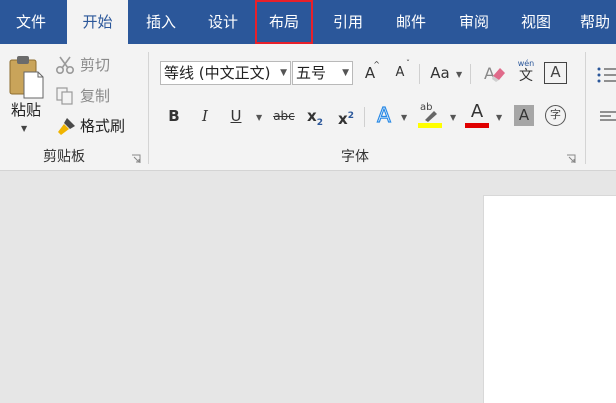 This screenshot has width=616, height=403. I want to click on clipboard-group-label: 剪贴板, so click(64, 157).